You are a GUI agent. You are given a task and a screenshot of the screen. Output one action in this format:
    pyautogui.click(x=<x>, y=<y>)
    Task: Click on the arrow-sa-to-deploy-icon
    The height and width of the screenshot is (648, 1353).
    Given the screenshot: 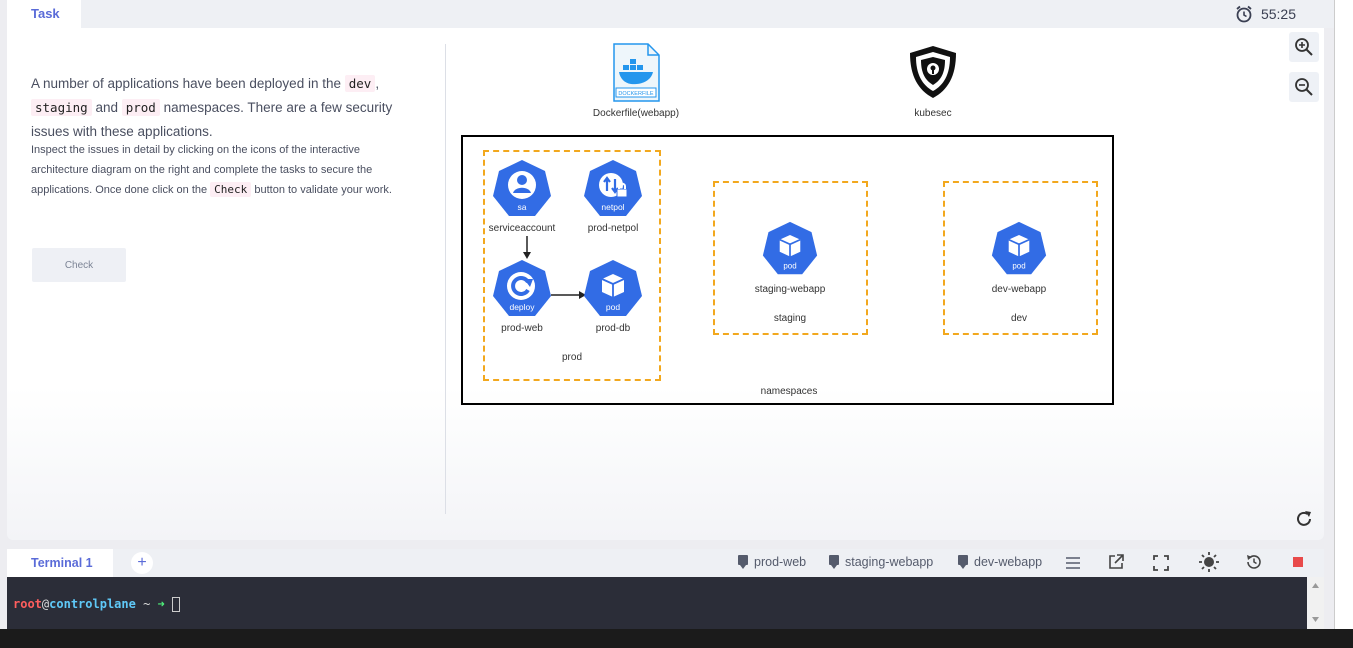 What is the action you would take?
    pyautogui.click(x=527, y=247)
    